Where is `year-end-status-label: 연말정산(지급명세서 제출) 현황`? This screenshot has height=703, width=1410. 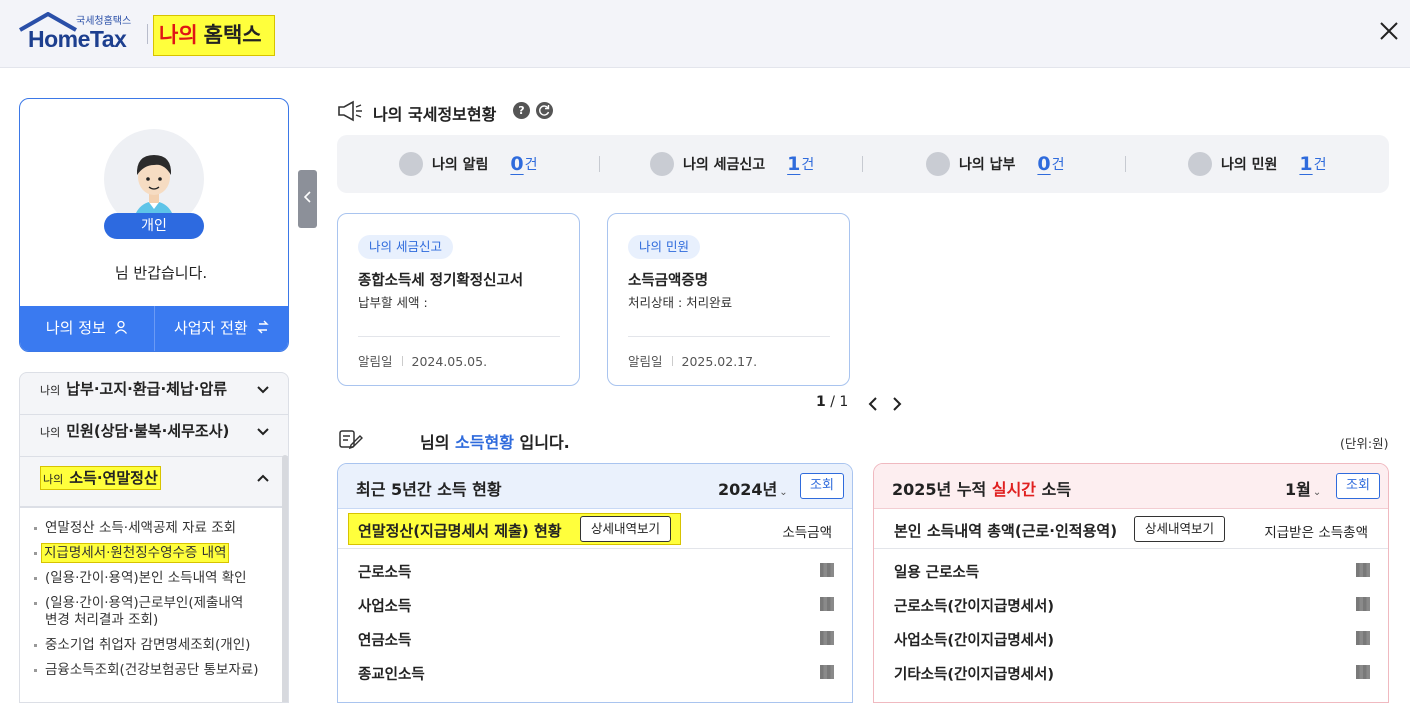
year-end-status-label: 연말정산(지급명세서 제출) 현황 is located at coordinates (460, 531).